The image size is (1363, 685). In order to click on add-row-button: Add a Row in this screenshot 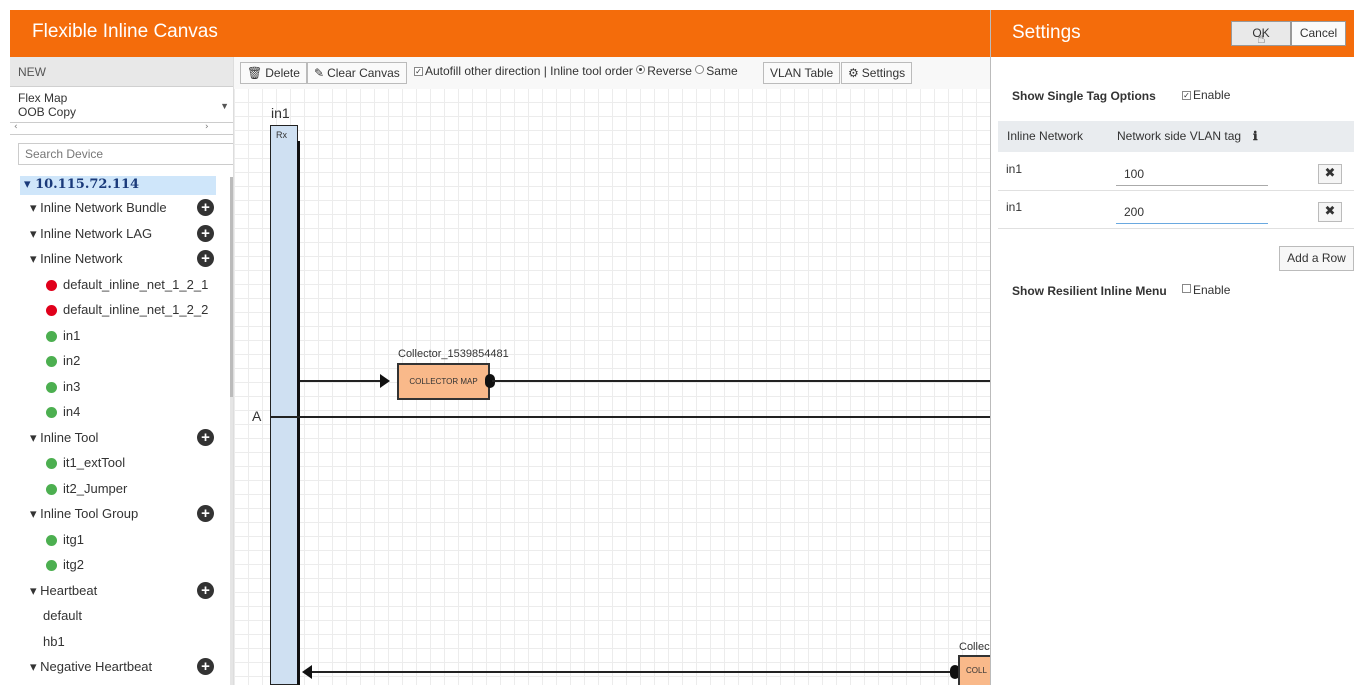, I will do `click(1316, 258)`.